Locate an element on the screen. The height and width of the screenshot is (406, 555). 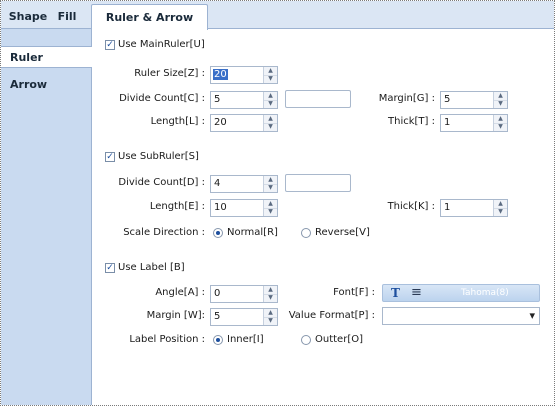
use-label-checkbox: ✓ is located at coordinates (110, 268).